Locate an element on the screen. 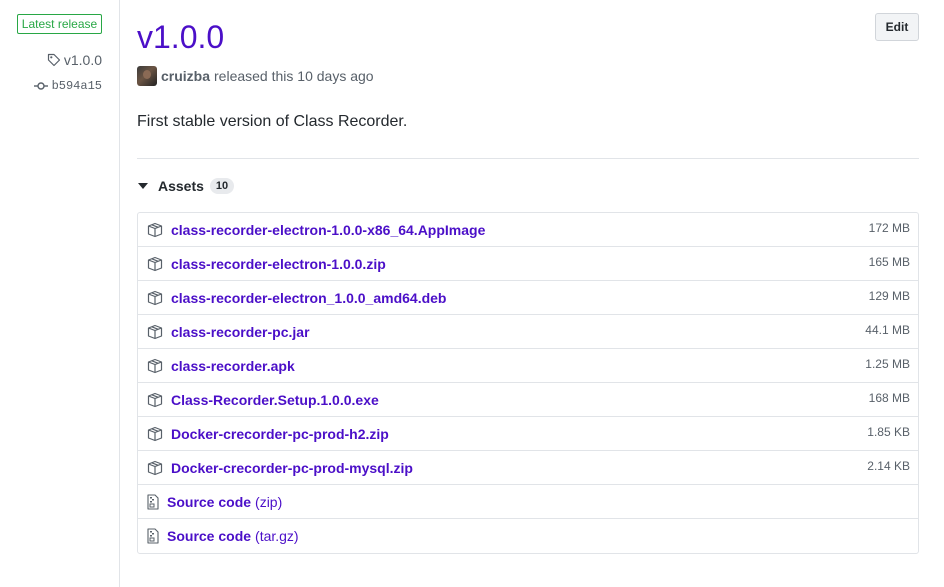 The width and height of the screenshot is (944, 587). release-title: v1.0.0 is located at coordinates (180, 37).